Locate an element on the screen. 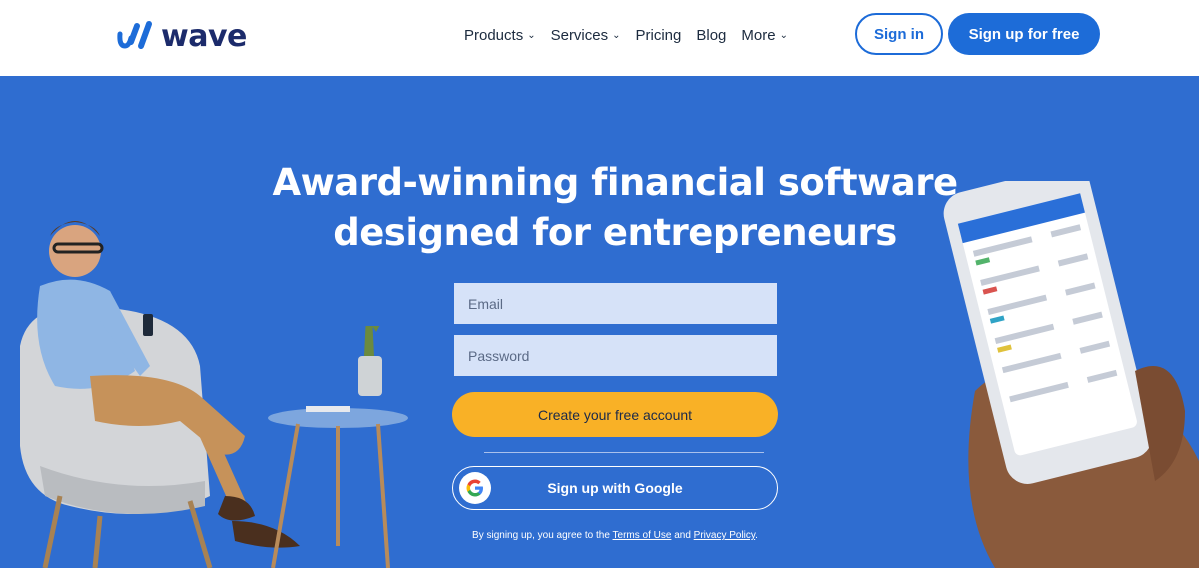 Image resolution: width=1199 pixels, height=568 pixels. headline-line-1: Award-winning financial software is located at coordinates (615, 182).